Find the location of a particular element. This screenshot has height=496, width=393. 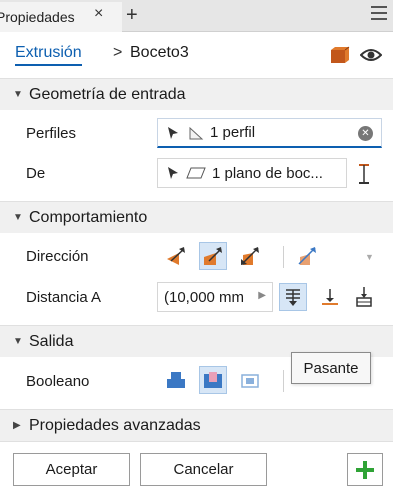

boolean-intersect-button is located at coordinates (250, 380).